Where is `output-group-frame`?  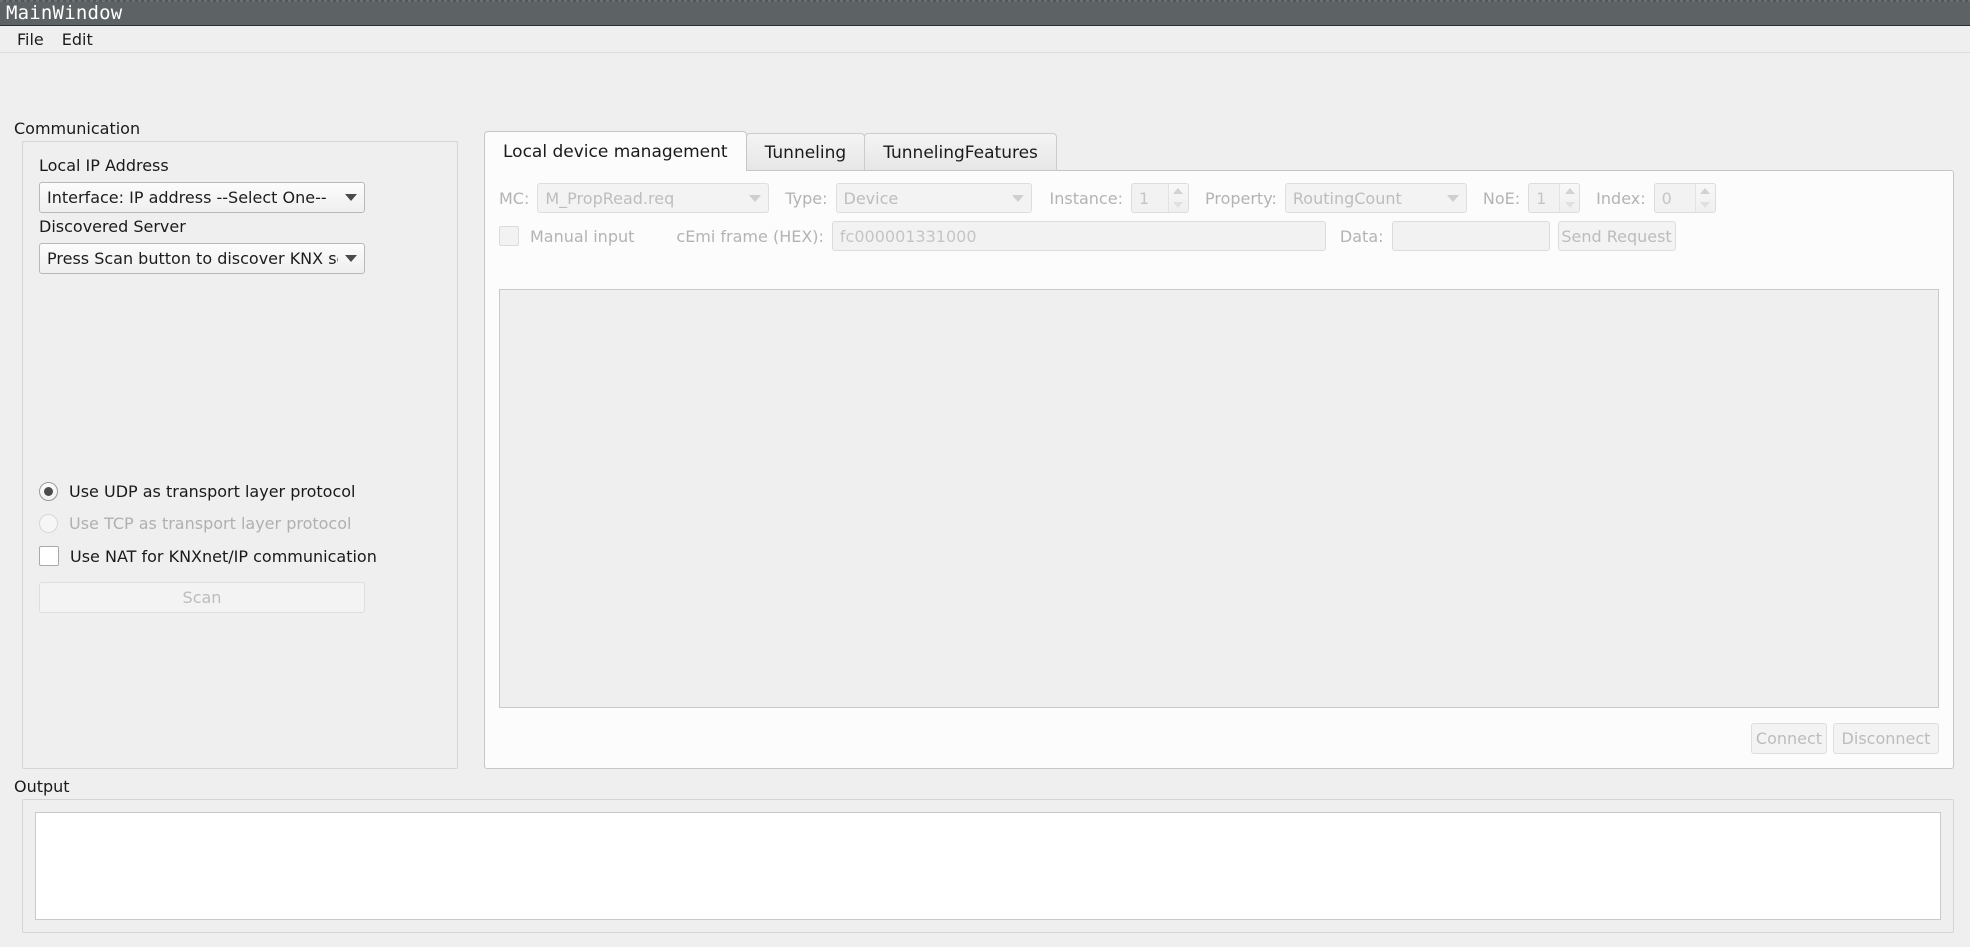 output-group-frame is located at coordinates (988, 866).